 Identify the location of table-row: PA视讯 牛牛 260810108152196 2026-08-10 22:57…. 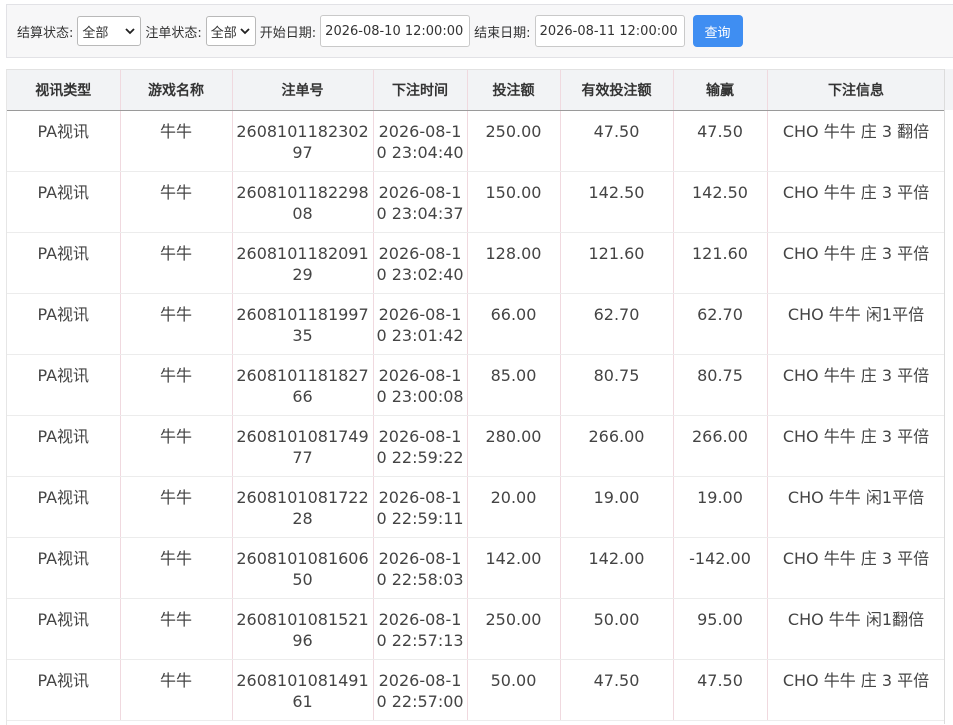
(476, 629).